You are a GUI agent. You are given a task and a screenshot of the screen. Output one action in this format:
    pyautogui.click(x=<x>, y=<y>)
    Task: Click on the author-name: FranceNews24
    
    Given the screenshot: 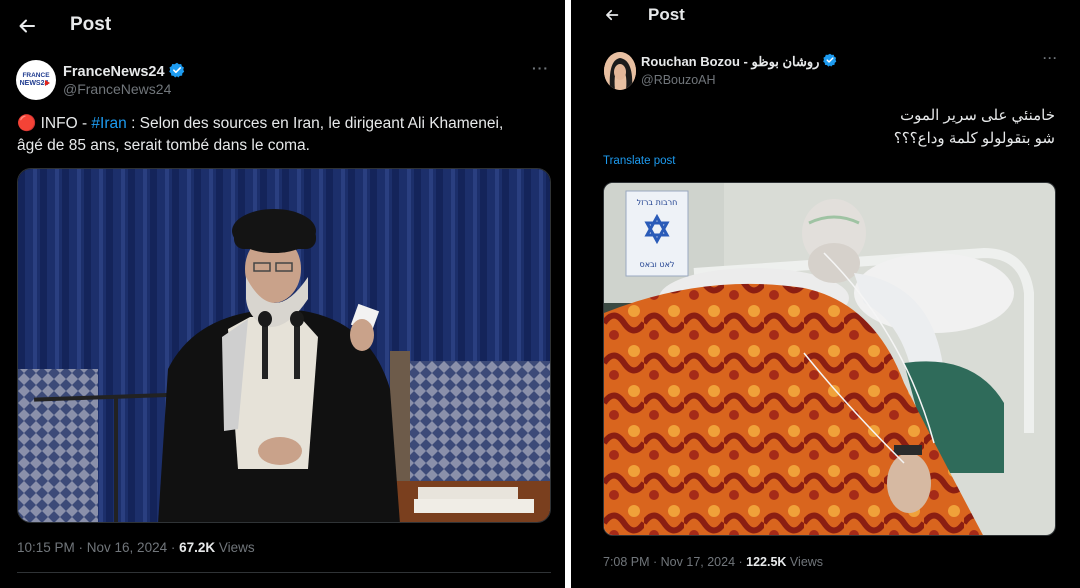 What is the action you would take?
    pyautogui.click(x=114, y=72)
    